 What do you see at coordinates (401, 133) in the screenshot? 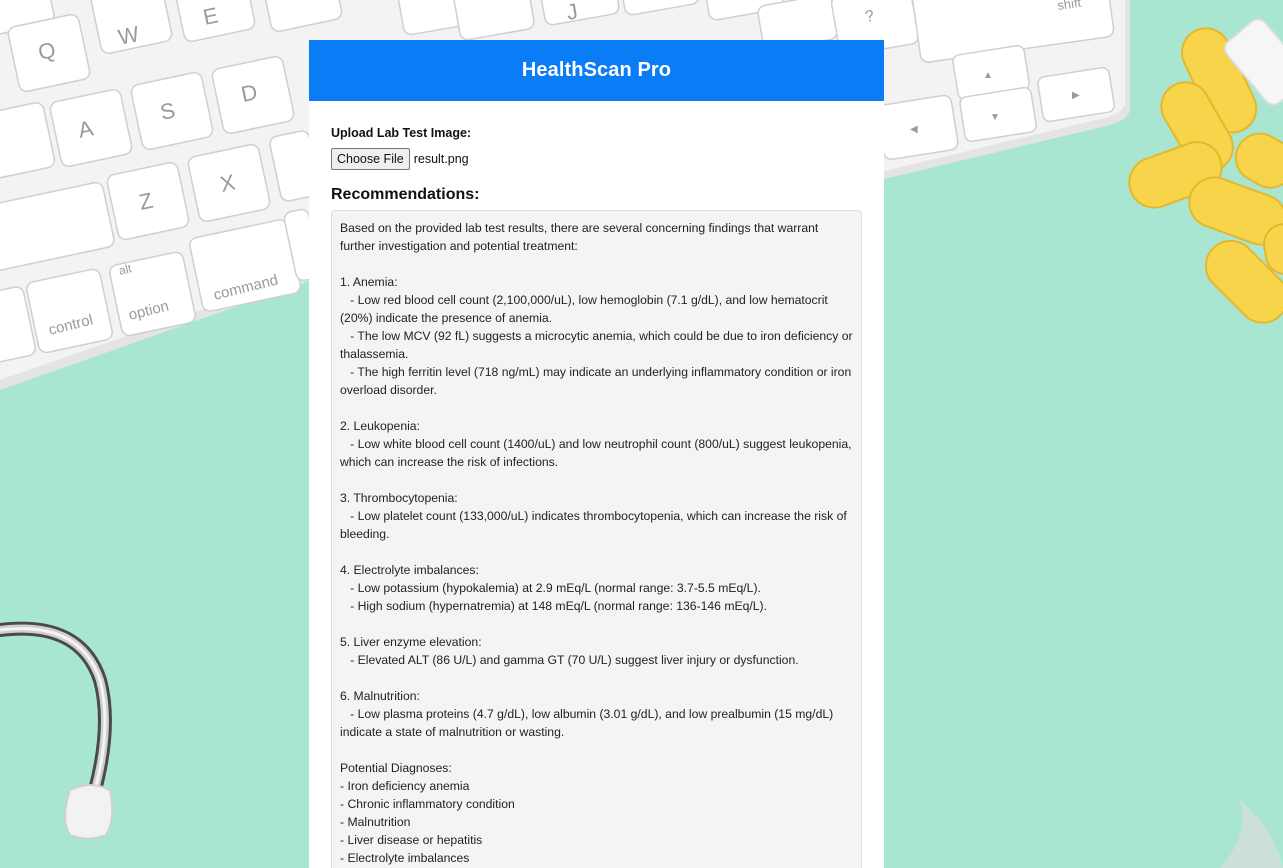
I see `upload-label: Upload Lab Test Image:` at bounding box center [401, 133].